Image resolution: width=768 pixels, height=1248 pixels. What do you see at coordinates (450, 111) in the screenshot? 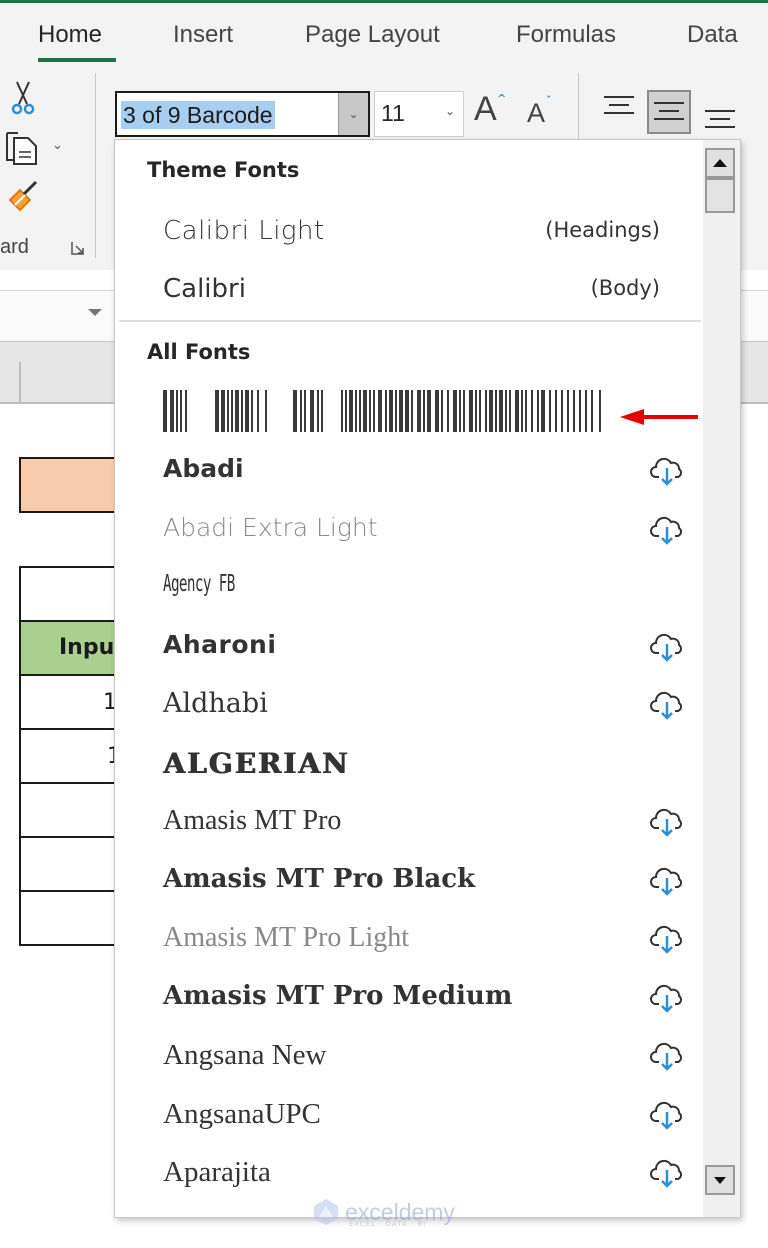
I see `chevron-down-icon: ⌄` at bounding box center [450, 111].